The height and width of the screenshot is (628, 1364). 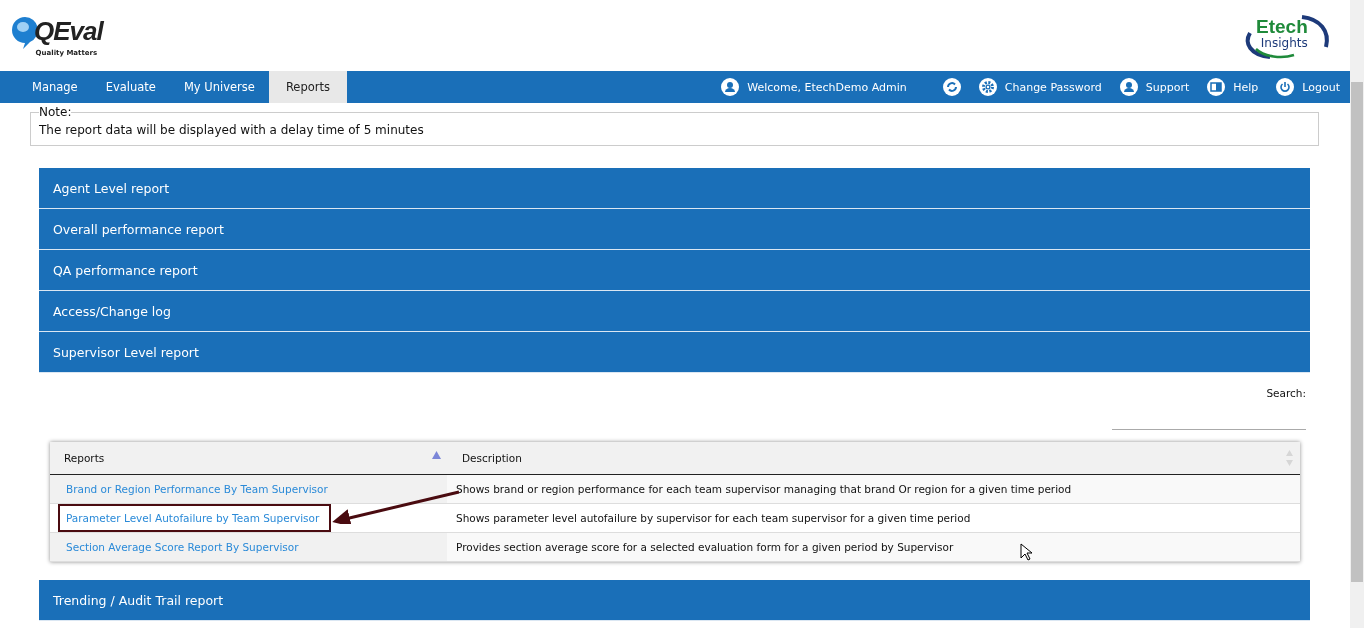 What do you see at coordinates (1357, 314) in the screenshot?
I see `scrollbar` at bounding box center [1357, 314].